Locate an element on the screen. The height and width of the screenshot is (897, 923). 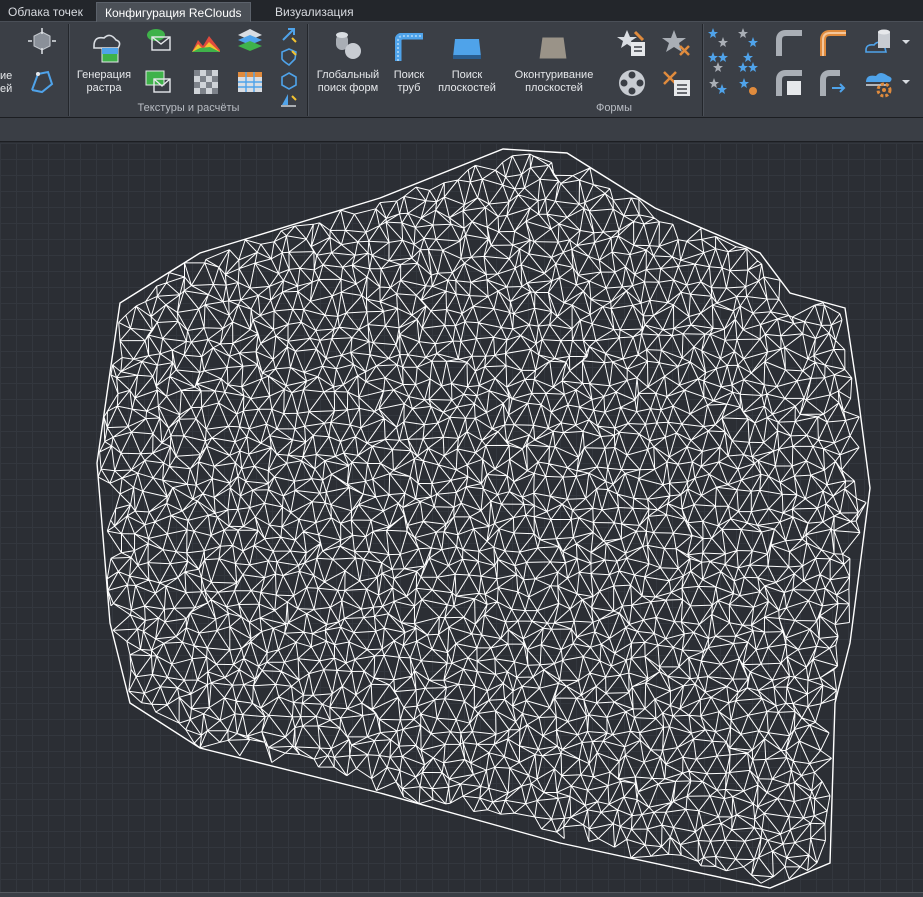
shapes-group-label: Формы is located at coordinates (614, 108).